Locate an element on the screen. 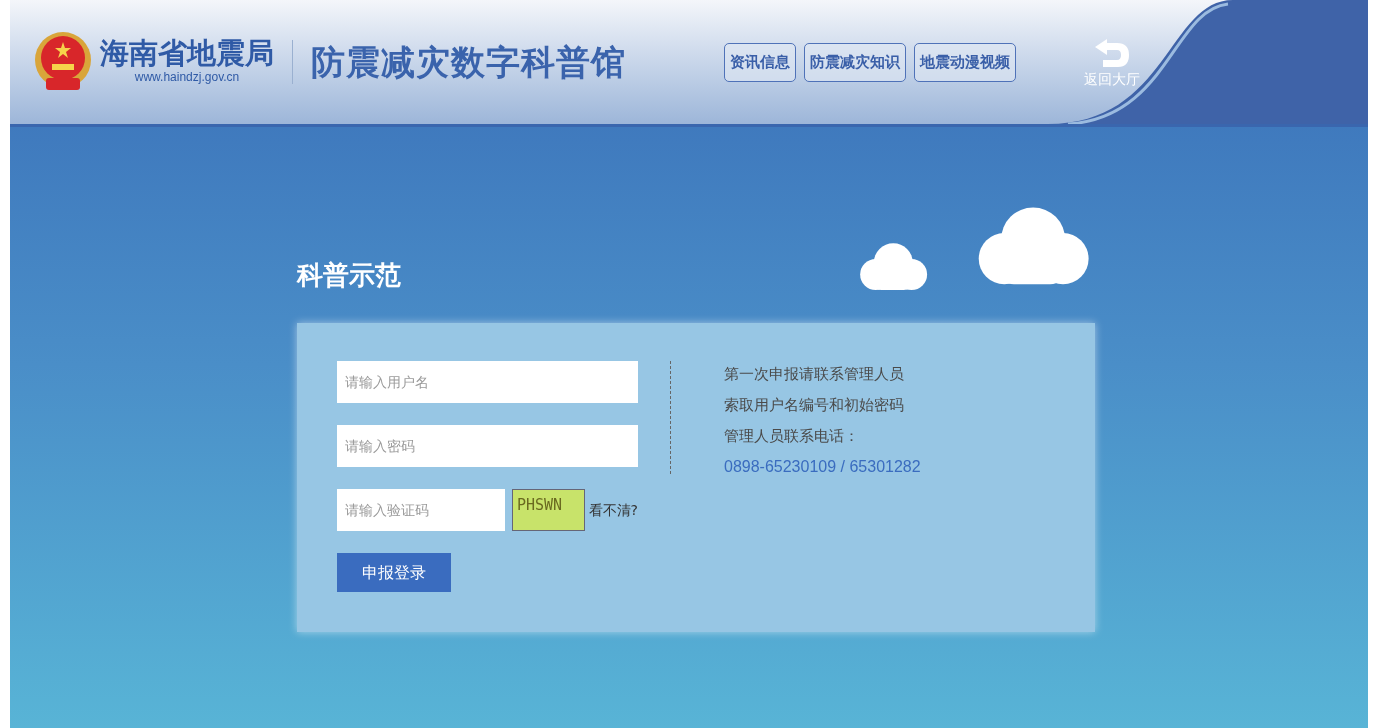 The height and width of the screenshot is (728, 1378). nav-button: 地震动漫视频 is located at coordinates (965, 62).